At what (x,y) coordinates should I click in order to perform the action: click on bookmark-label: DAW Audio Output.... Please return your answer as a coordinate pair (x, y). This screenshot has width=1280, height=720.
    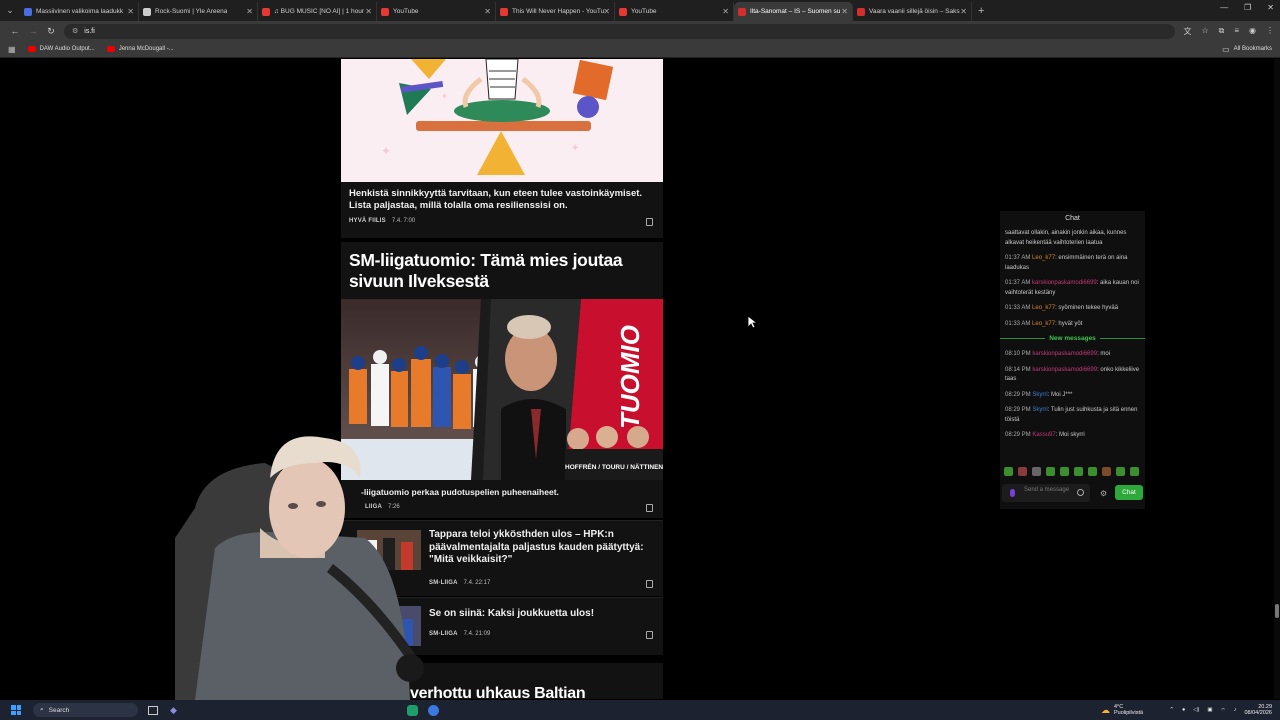
    Looking at the image, I should click on (67, 49).